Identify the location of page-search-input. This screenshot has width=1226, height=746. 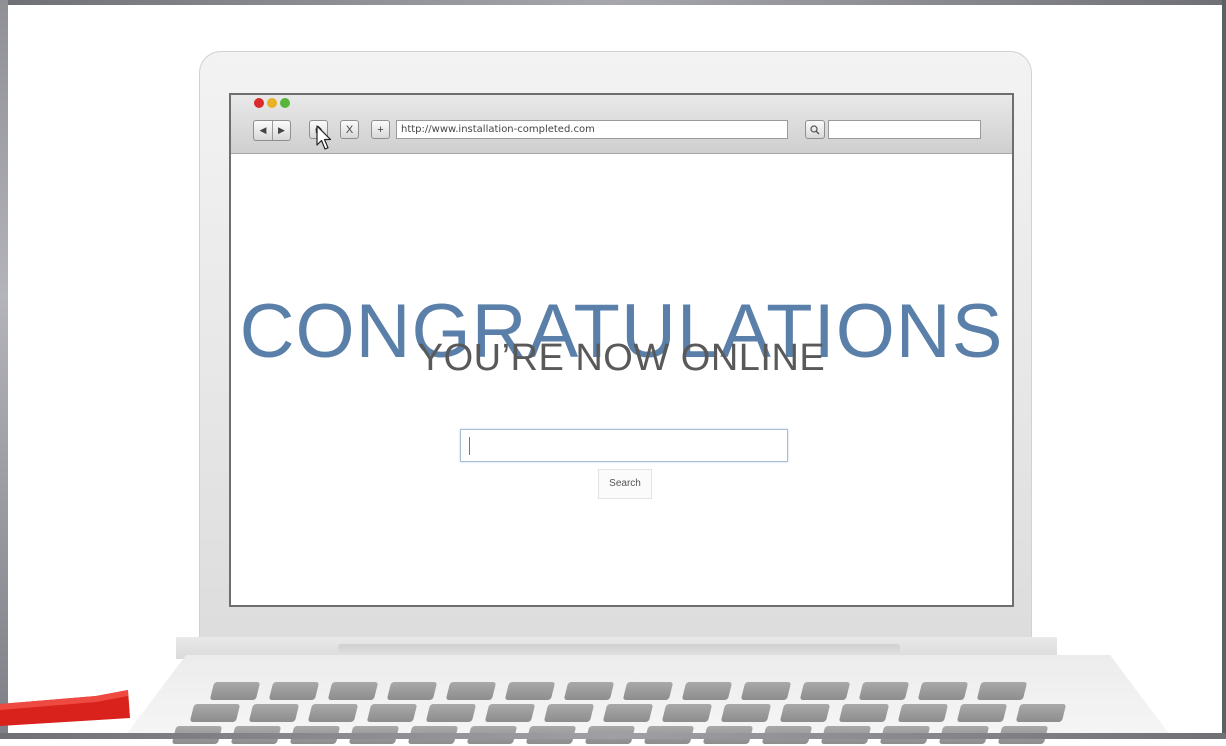
(624, 445).